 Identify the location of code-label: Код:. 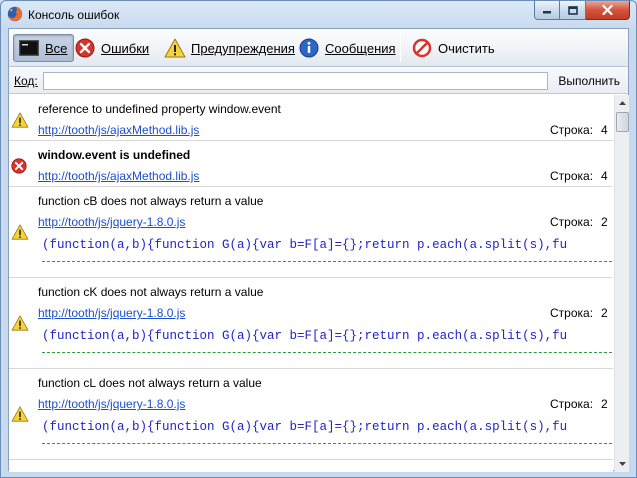
(26, 81).